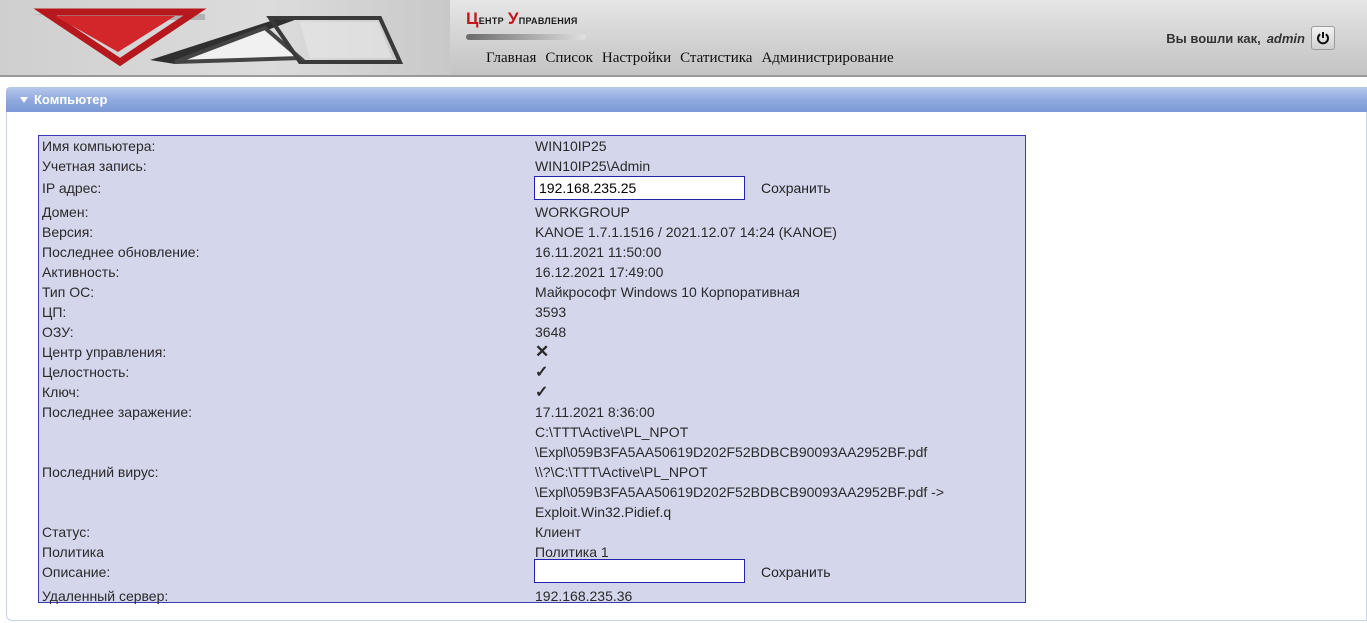 This screenshot has height=623, width=1367. What do you see at coordinates (532, 512) in the screenshot?
I see `row-virus-name: Exploit.Win32.Pidief.q` at bounding box center [532, 512].